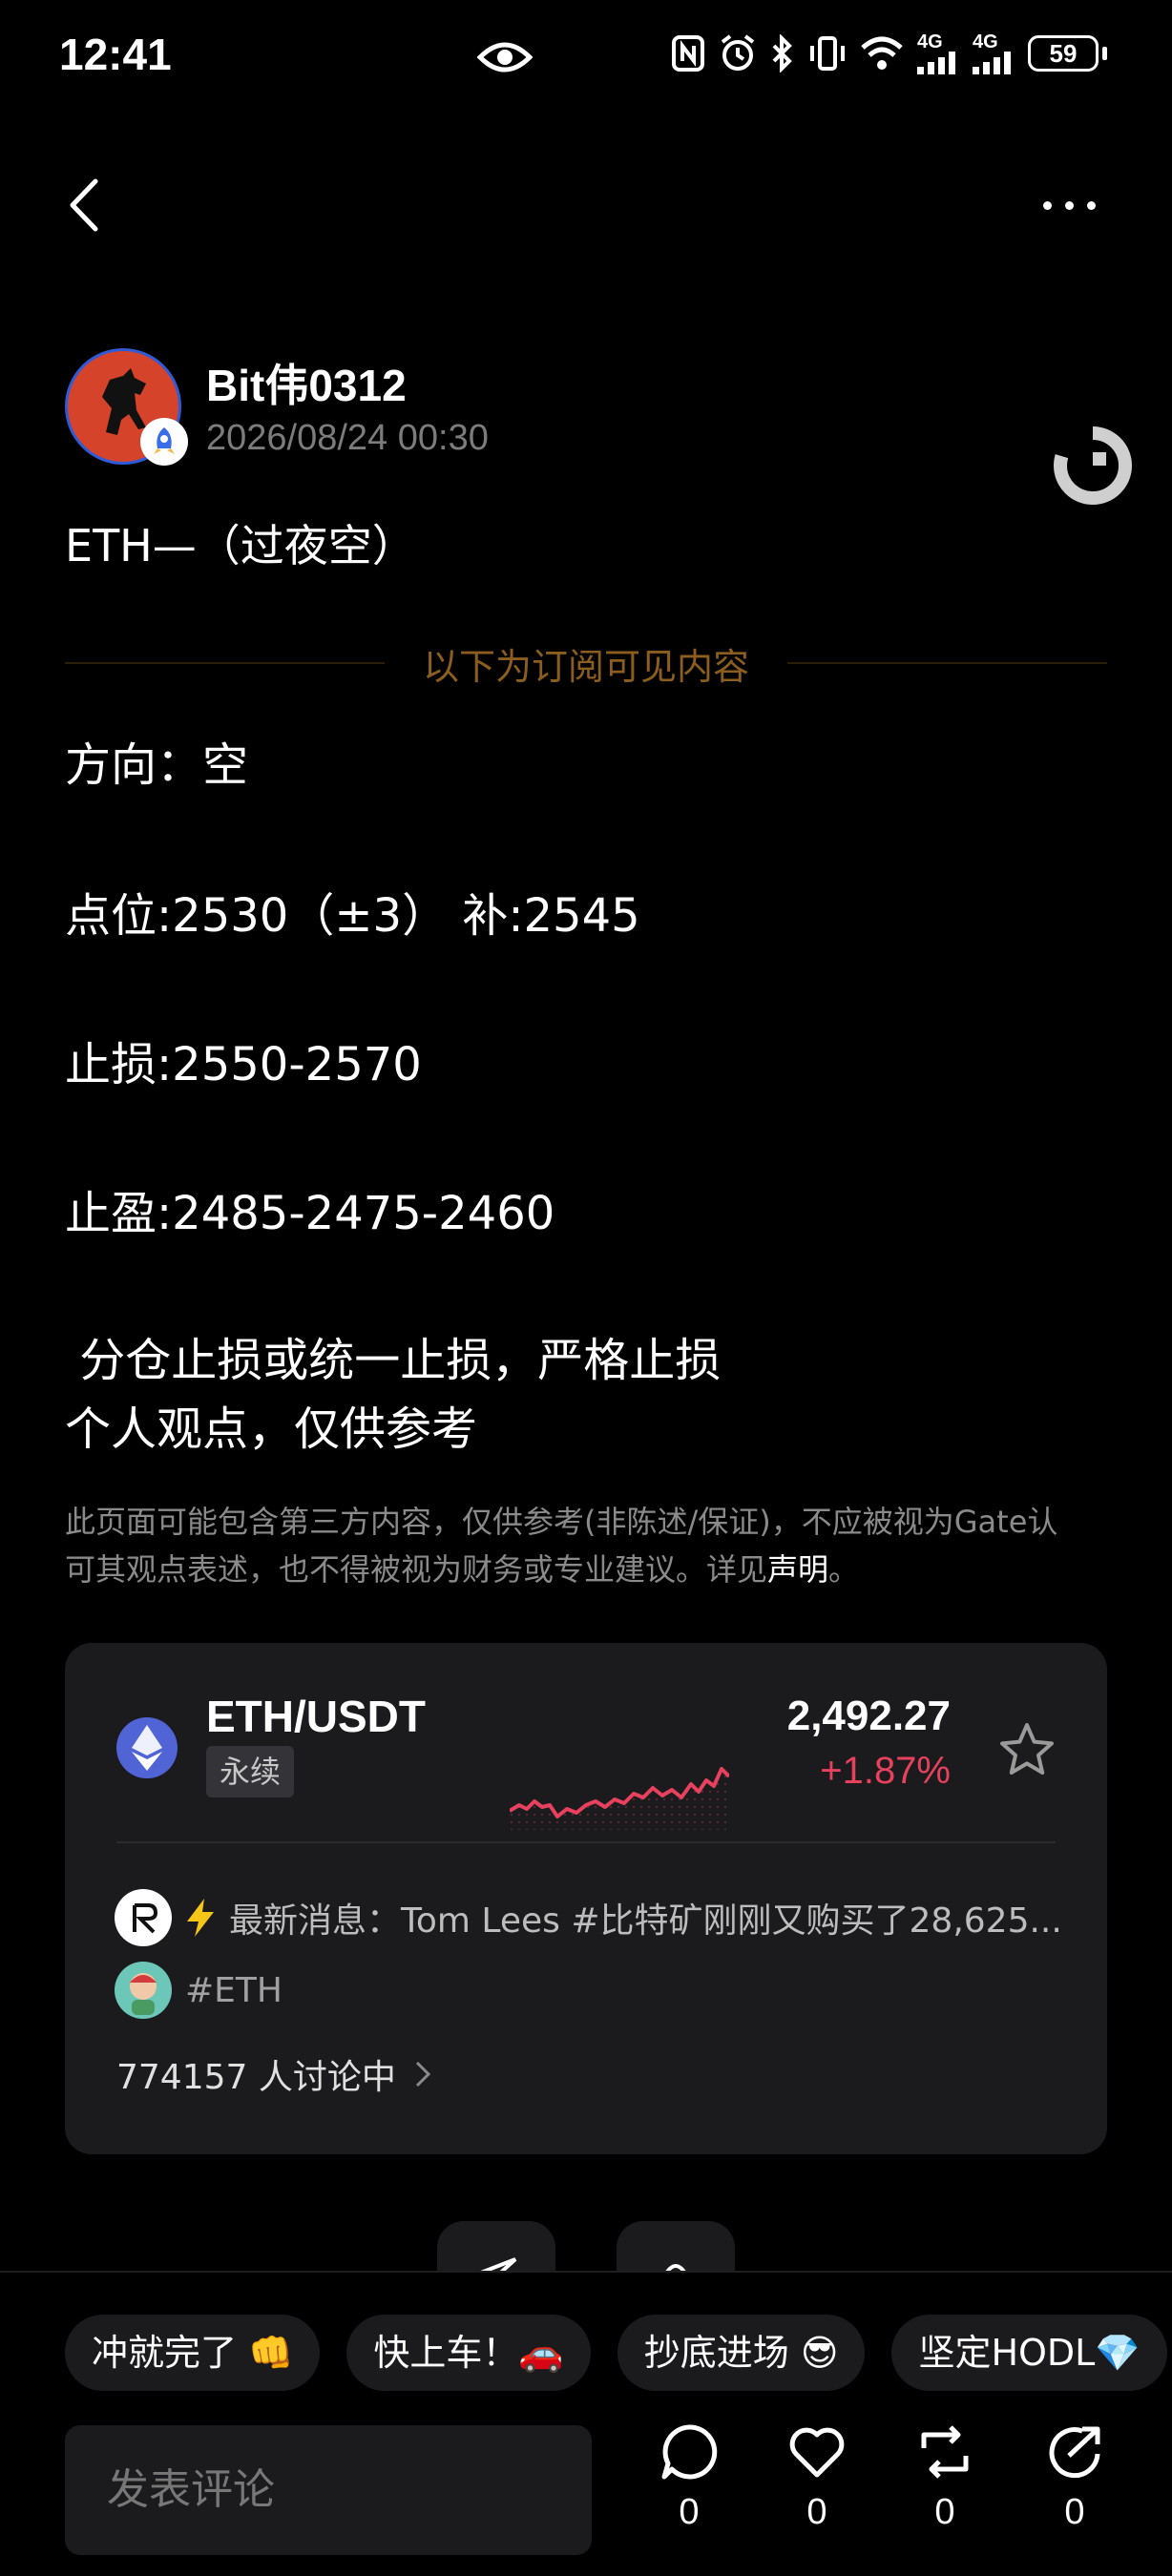 The width and height of the screenshot is (1172, 2576). What do you see at coordinates (243, 1064) in the screenshot?
I see `post-line-stop-loss: 止损:2550-2570` at bounding box center [243, 1064].